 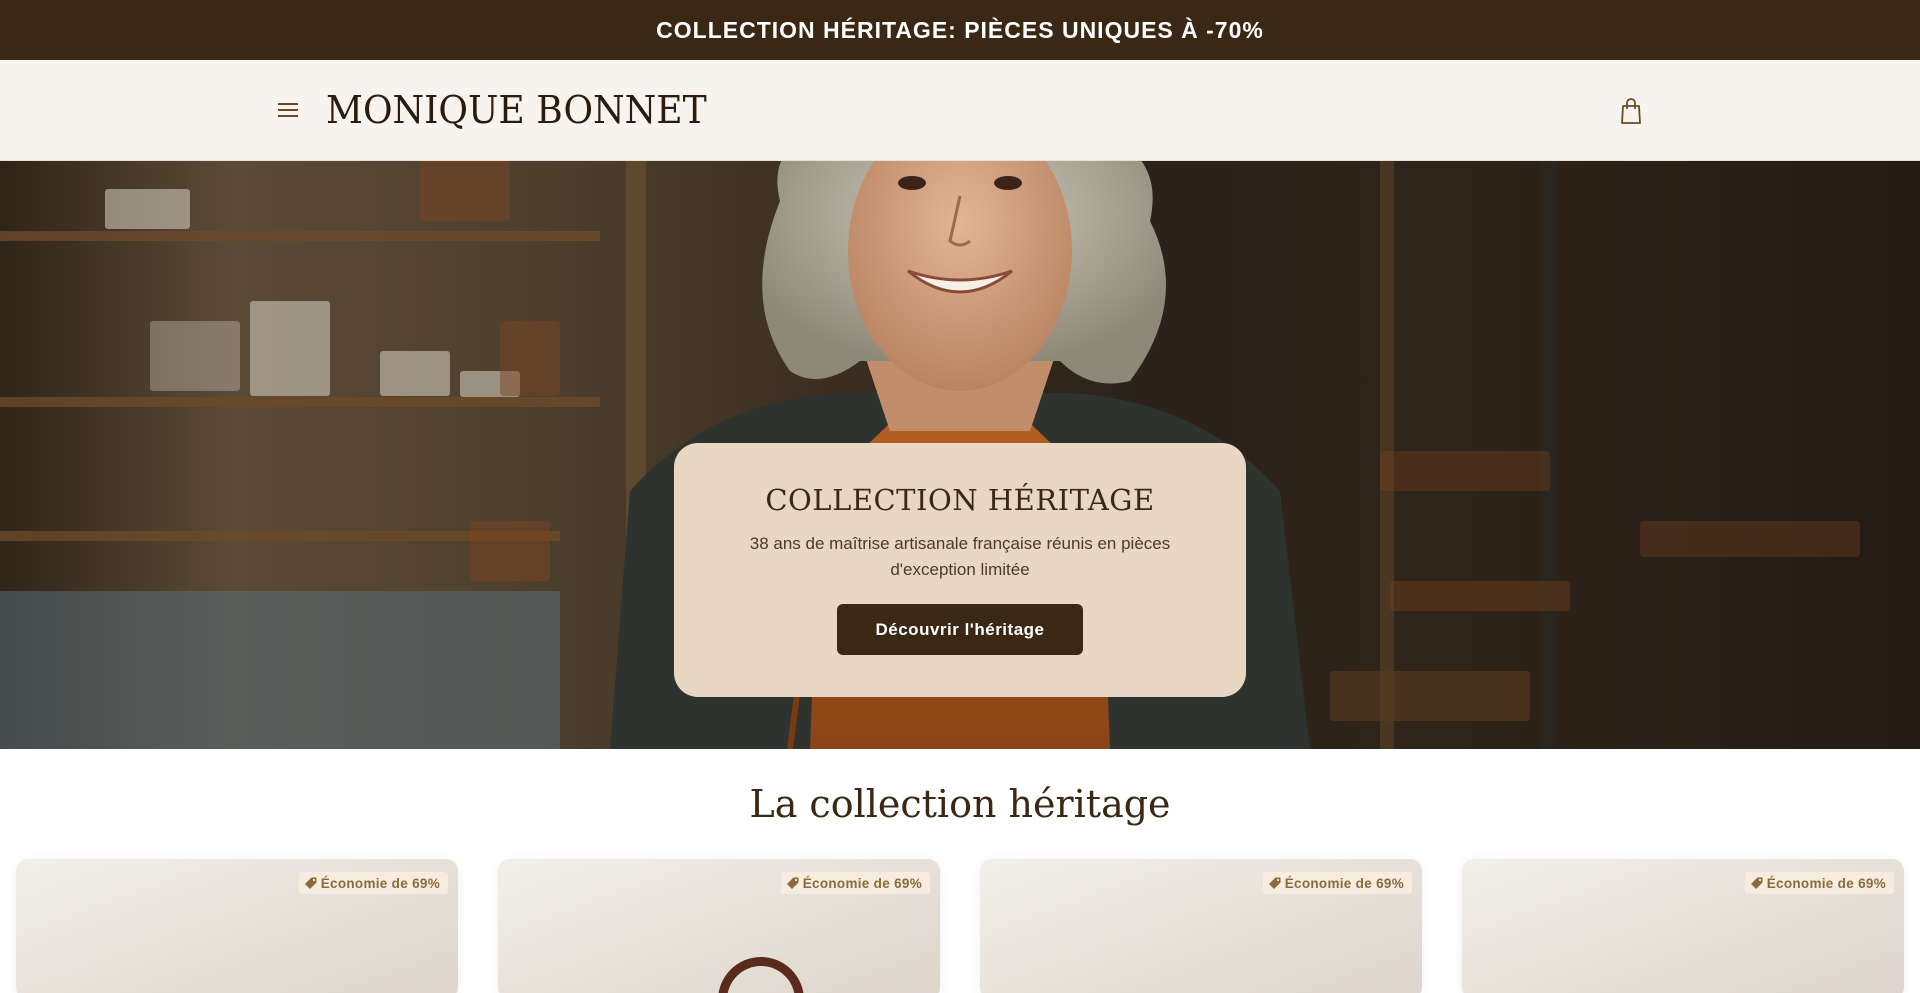 What do you see at coordinates (1631, 111) in the screenshot?
I see `shopping-bag-icon` at bounding box center [1631, 111].